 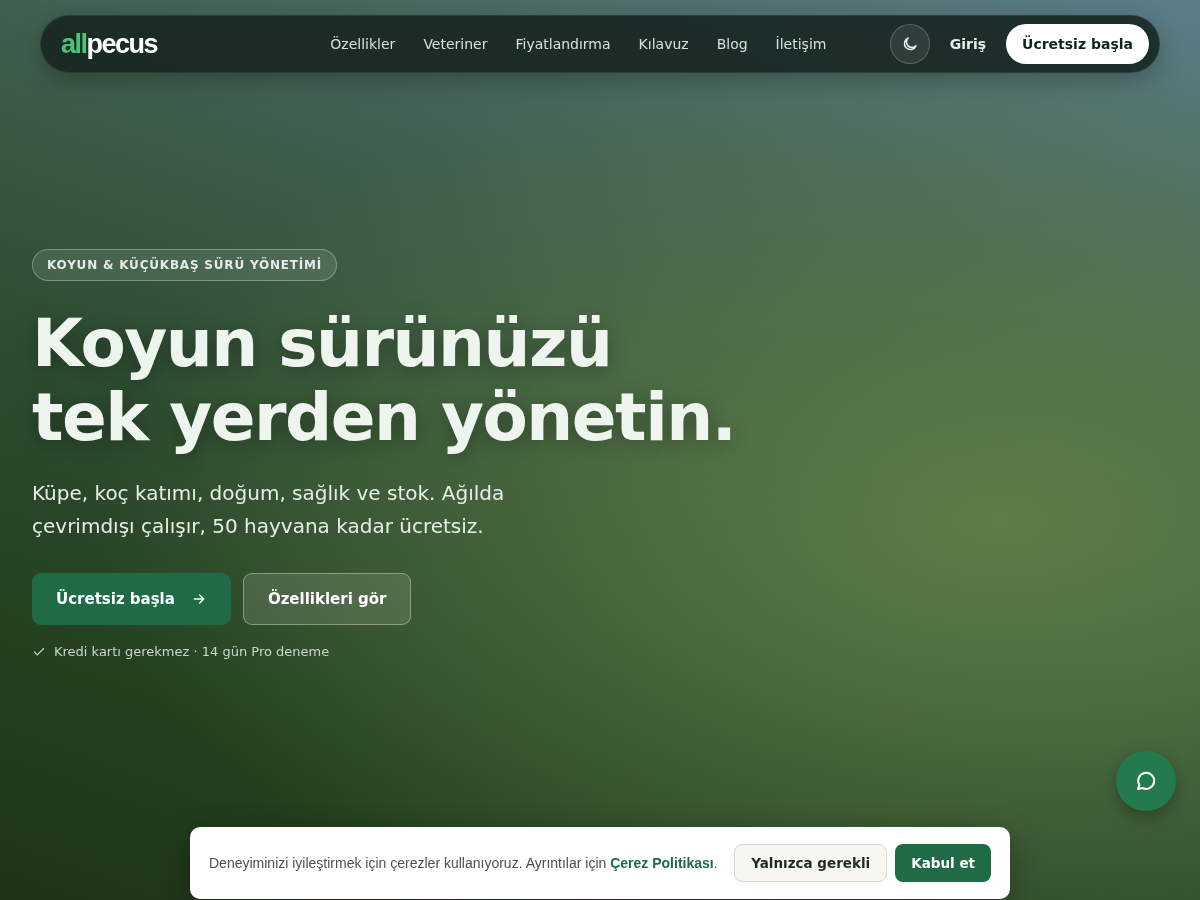 What do you see at coordinates (384, 418) in the screenshot?
I see `hero-title: tek yerden yönetin.` at bounding box center [384, 418].